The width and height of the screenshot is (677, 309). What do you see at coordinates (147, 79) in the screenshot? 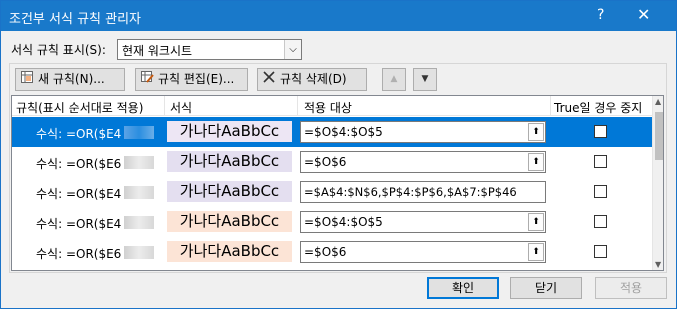
I see `edit-rule-icon` at bounding box center [147, 79].